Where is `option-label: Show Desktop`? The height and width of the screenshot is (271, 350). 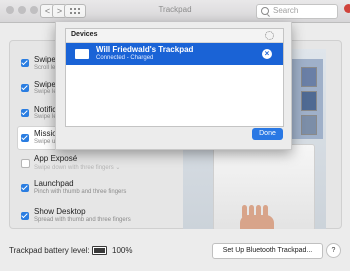 option-label: Show Desktop is located at coordinates (60, 211).